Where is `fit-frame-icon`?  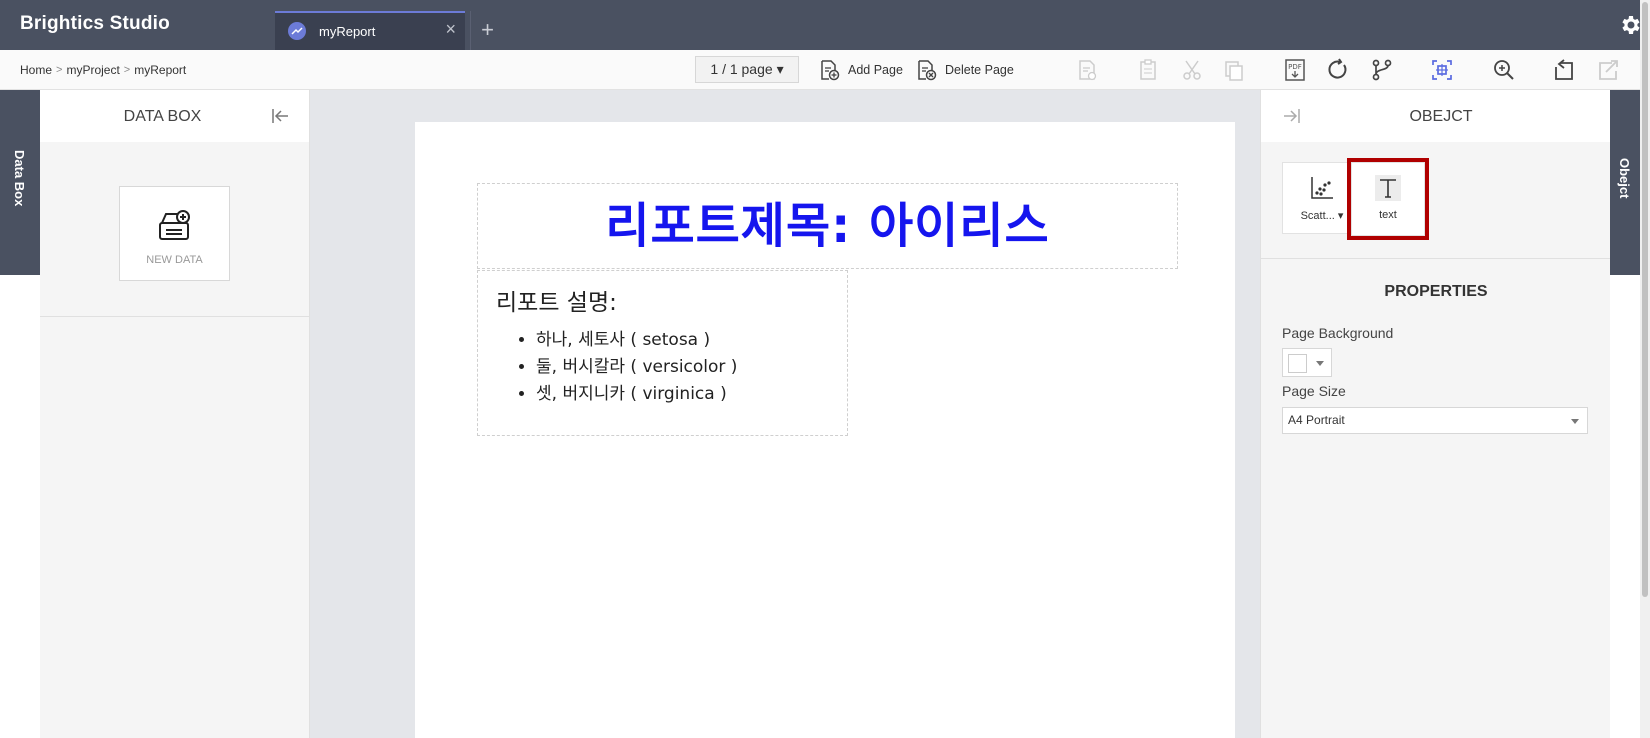
fit-frame-icon is located at coordinates (1442, 70).